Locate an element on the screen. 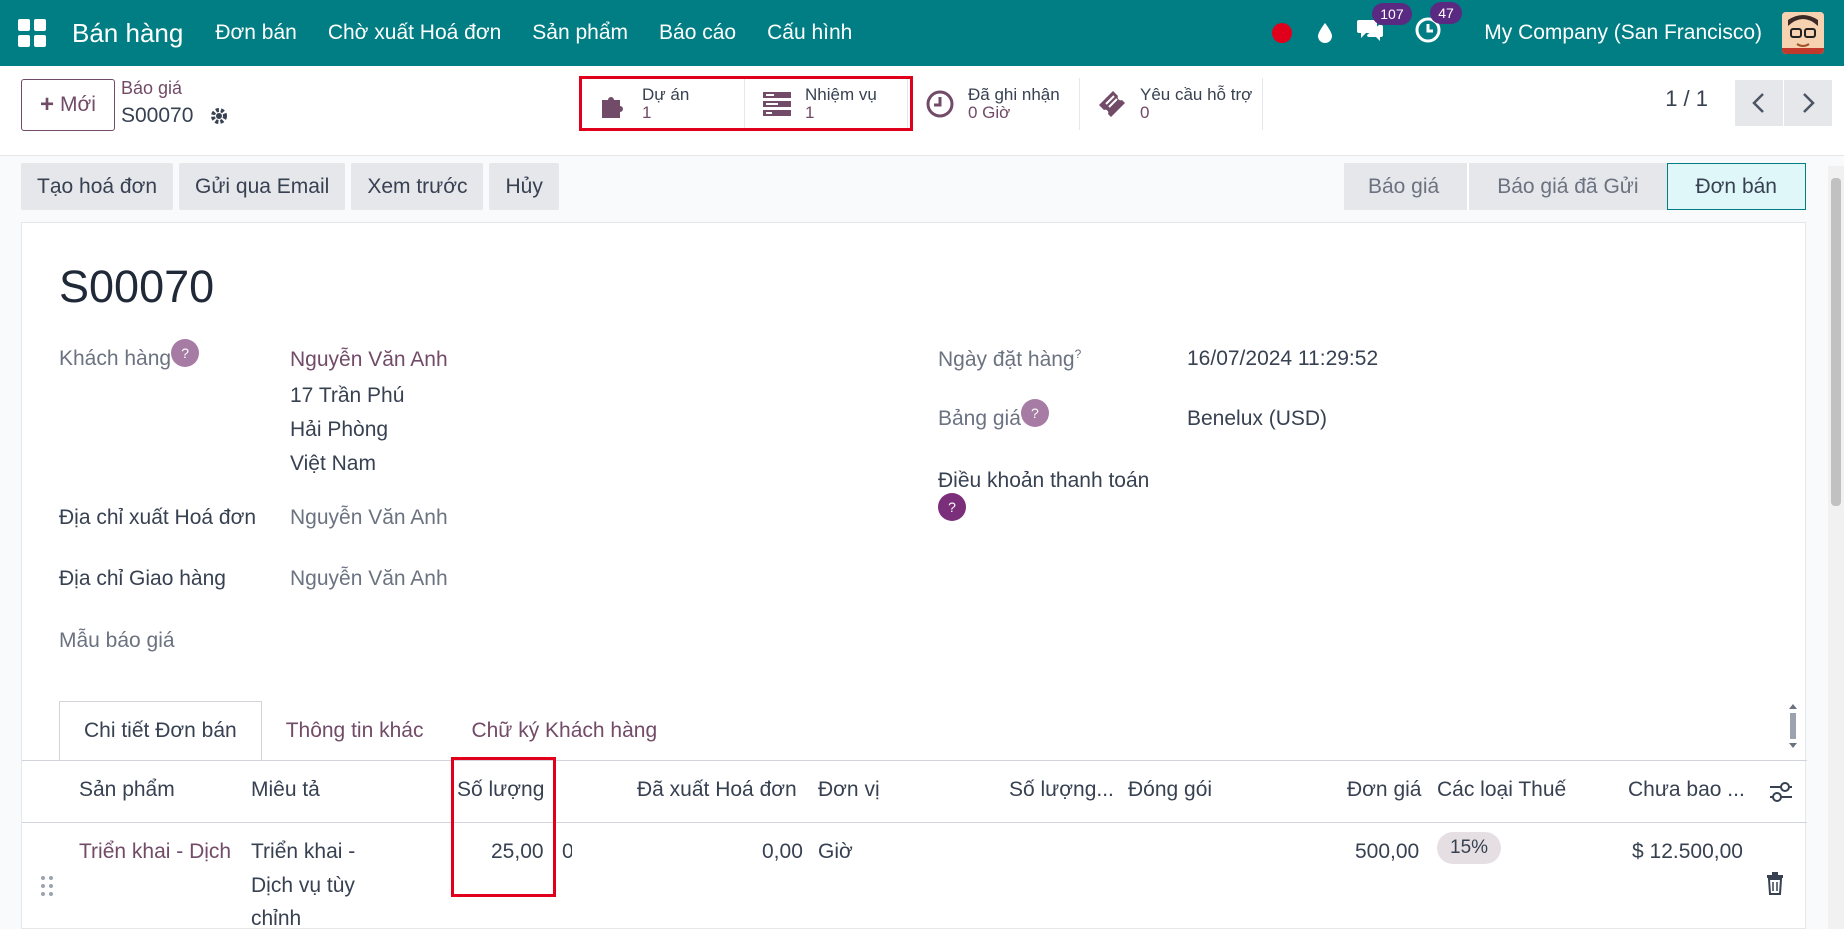 This screenshot has height=929, width=1844. row-delivered-clipped: 0 is located at coordinates (567, 851).